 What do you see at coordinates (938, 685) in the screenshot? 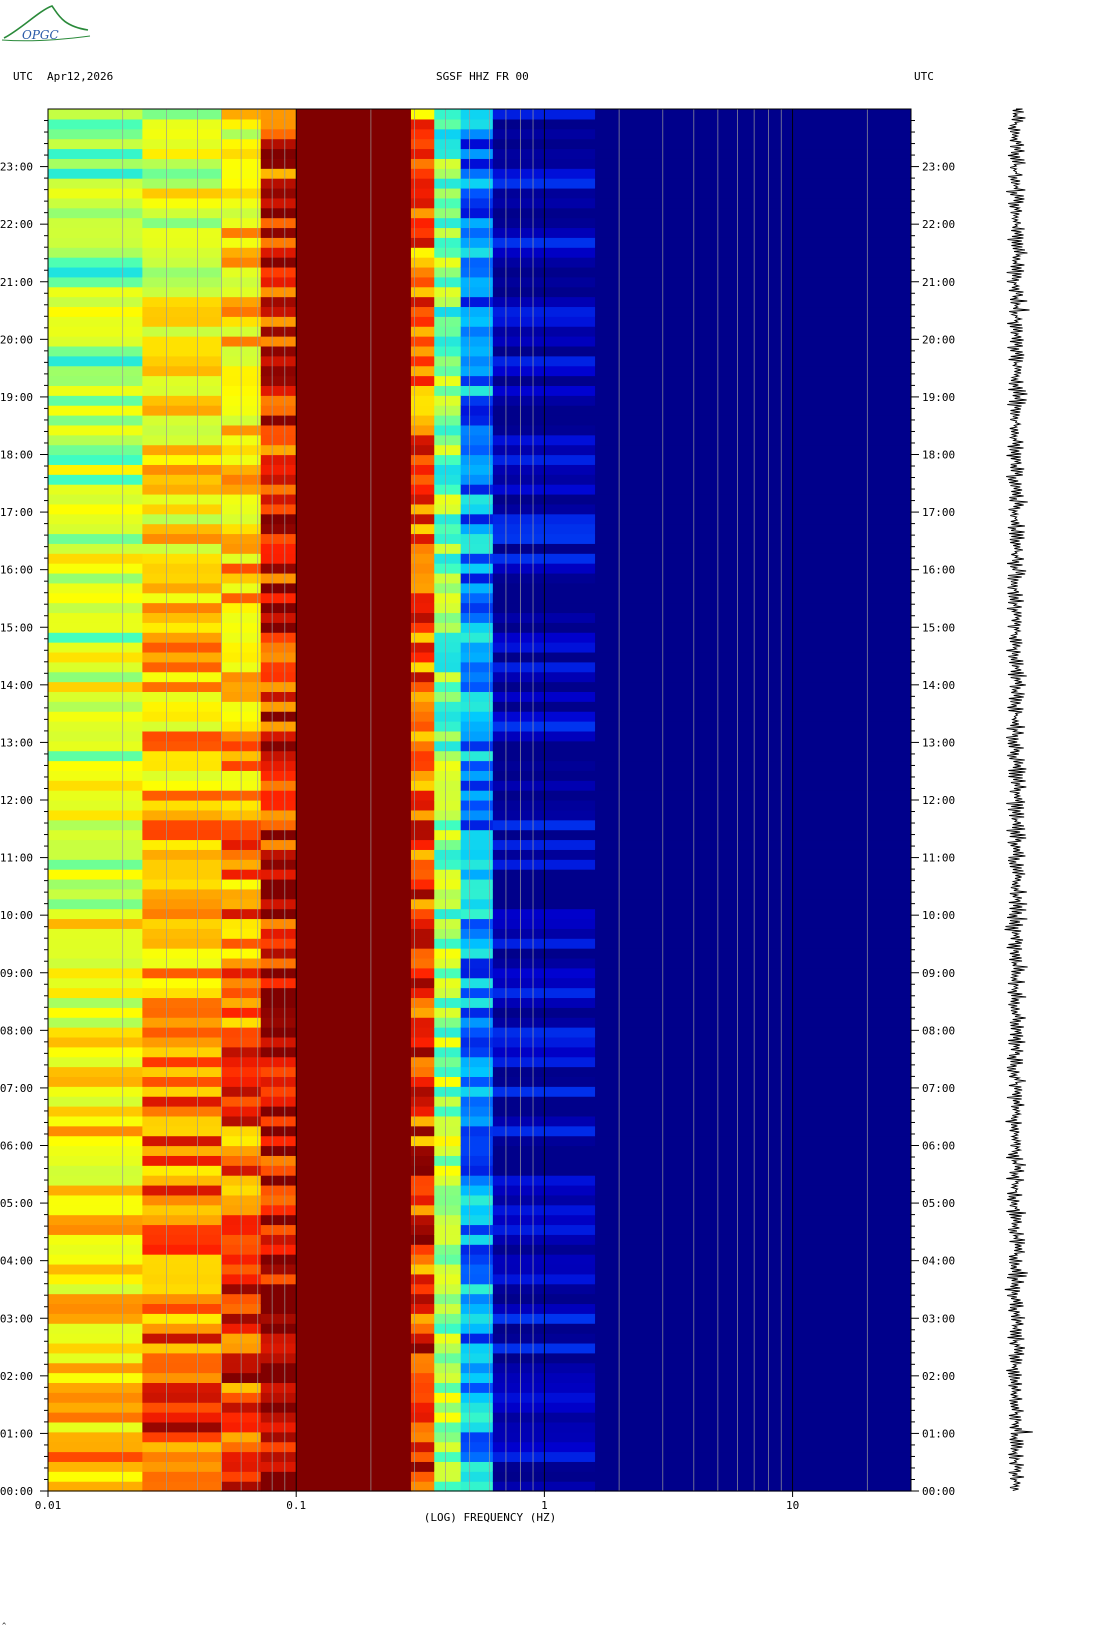
I see `y-tick-label-right: 14:00` at bounding box center [938, 685].